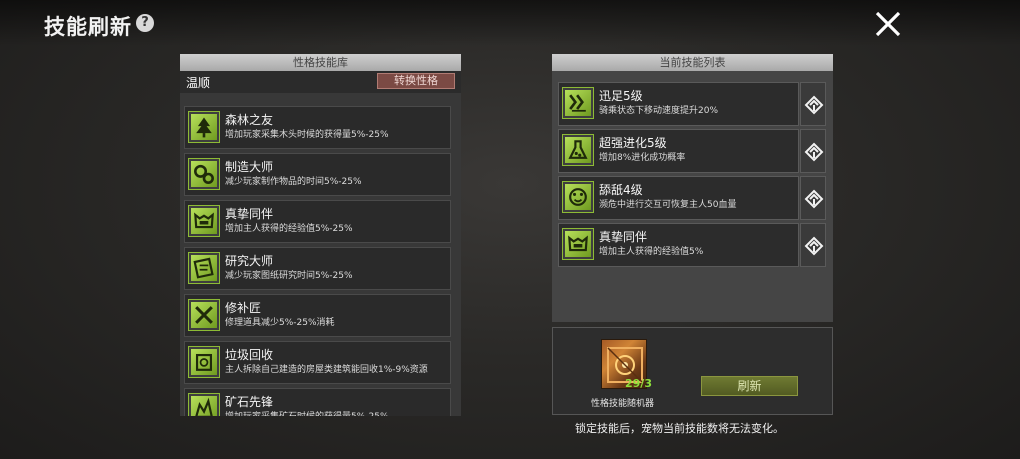 Image resolution: width=1020 pixels, height=459 pixels. What do you see at coordinates (678, 198) in the screenshot?
I see `current-skill-card: 舔舐4级濒危中进行交互可恢复主人50血量` at bounding box center [678, 198].